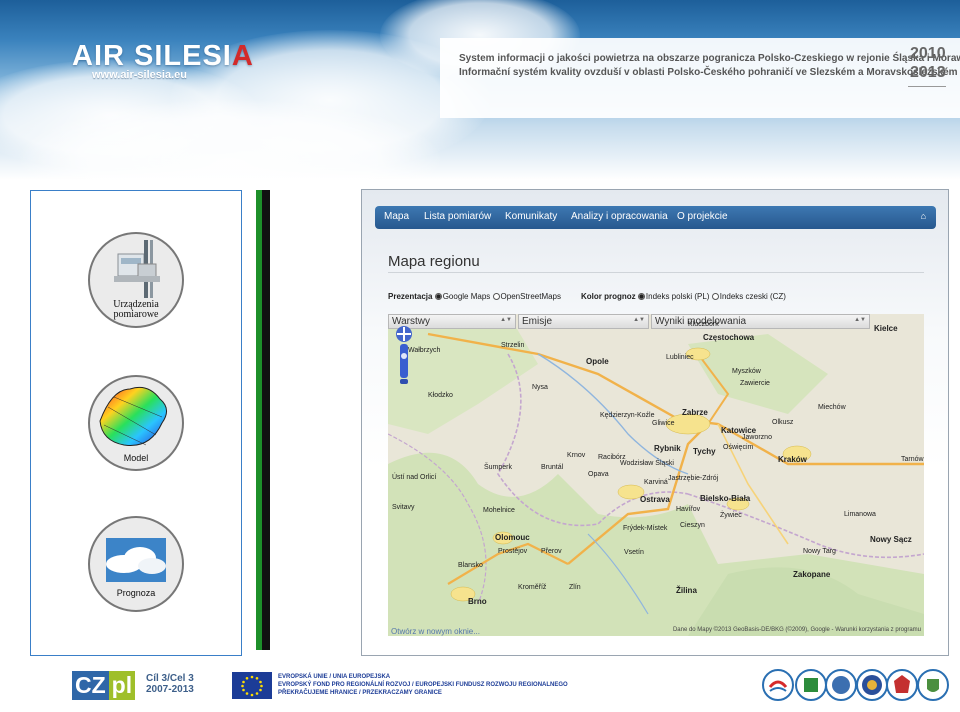  What do you see at coordinates (552, 467) in the screenshot?
I see `map-city-label: Bruntál` at bounding box center [552, 467].